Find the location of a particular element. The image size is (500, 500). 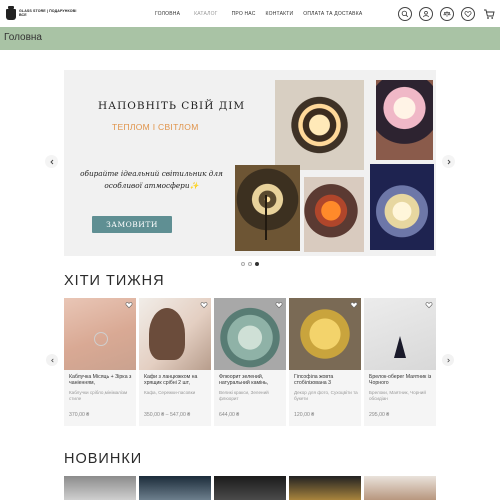

products-prev-button is located at coordinates (52, 360).